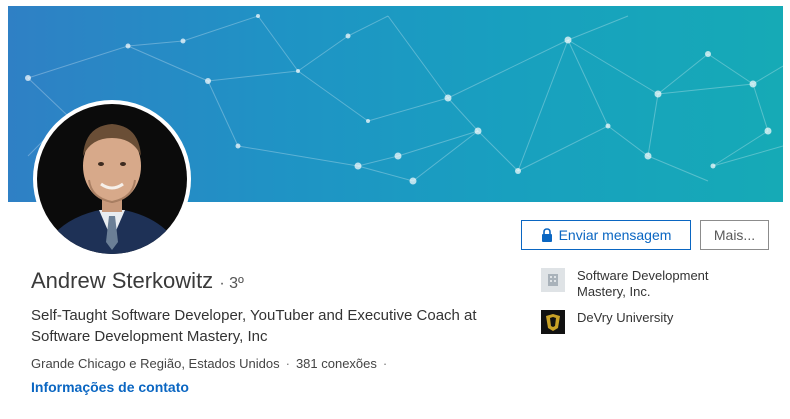  I want to click on profile-location: Grande Chicago e Região, Estados Unidos, so click(155, 363).